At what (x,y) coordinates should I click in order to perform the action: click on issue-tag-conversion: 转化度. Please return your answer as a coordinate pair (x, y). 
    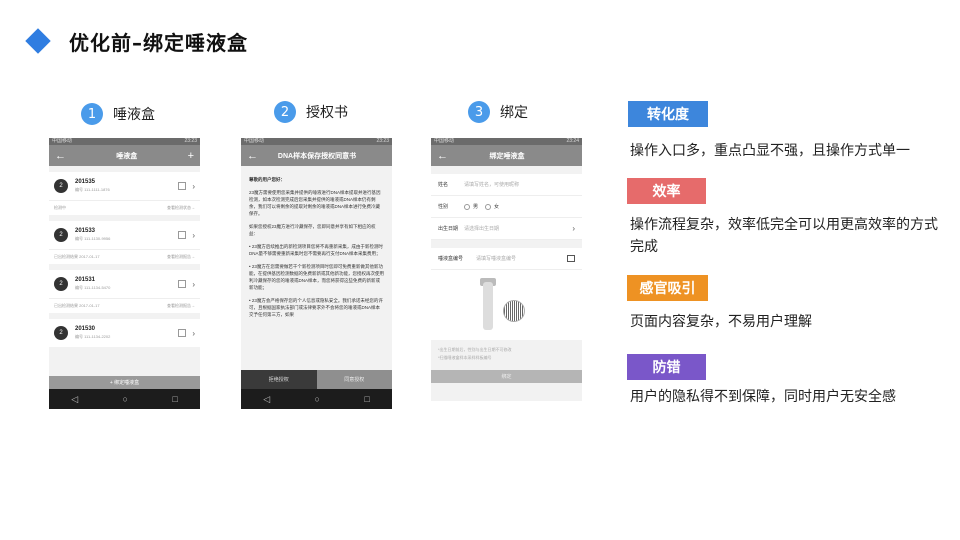
    Looking at the image, I should click on (668, 114).